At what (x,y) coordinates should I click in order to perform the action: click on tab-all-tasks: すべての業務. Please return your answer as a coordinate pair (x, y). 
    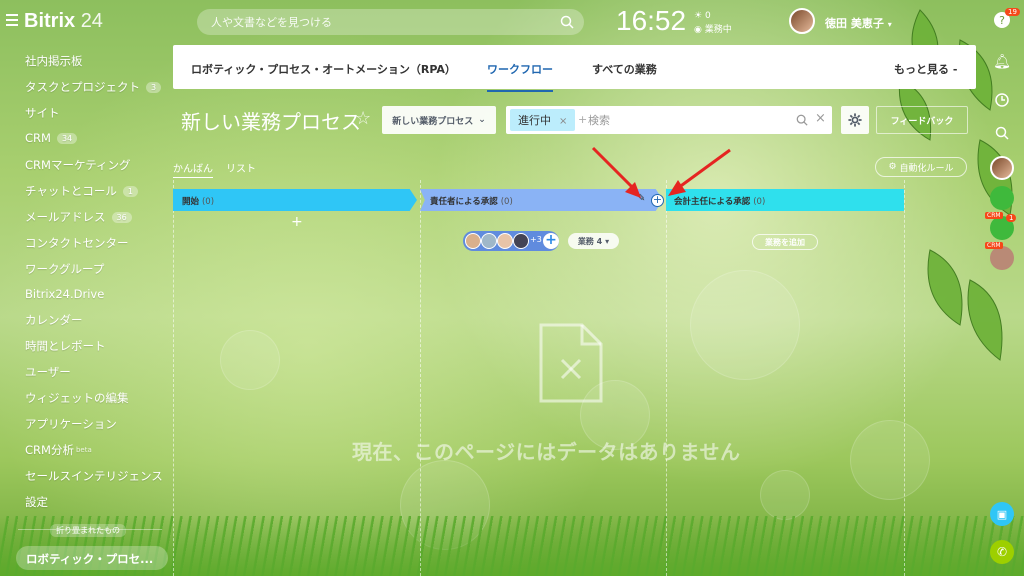
    Looking at the image, I should click on (624, 69).